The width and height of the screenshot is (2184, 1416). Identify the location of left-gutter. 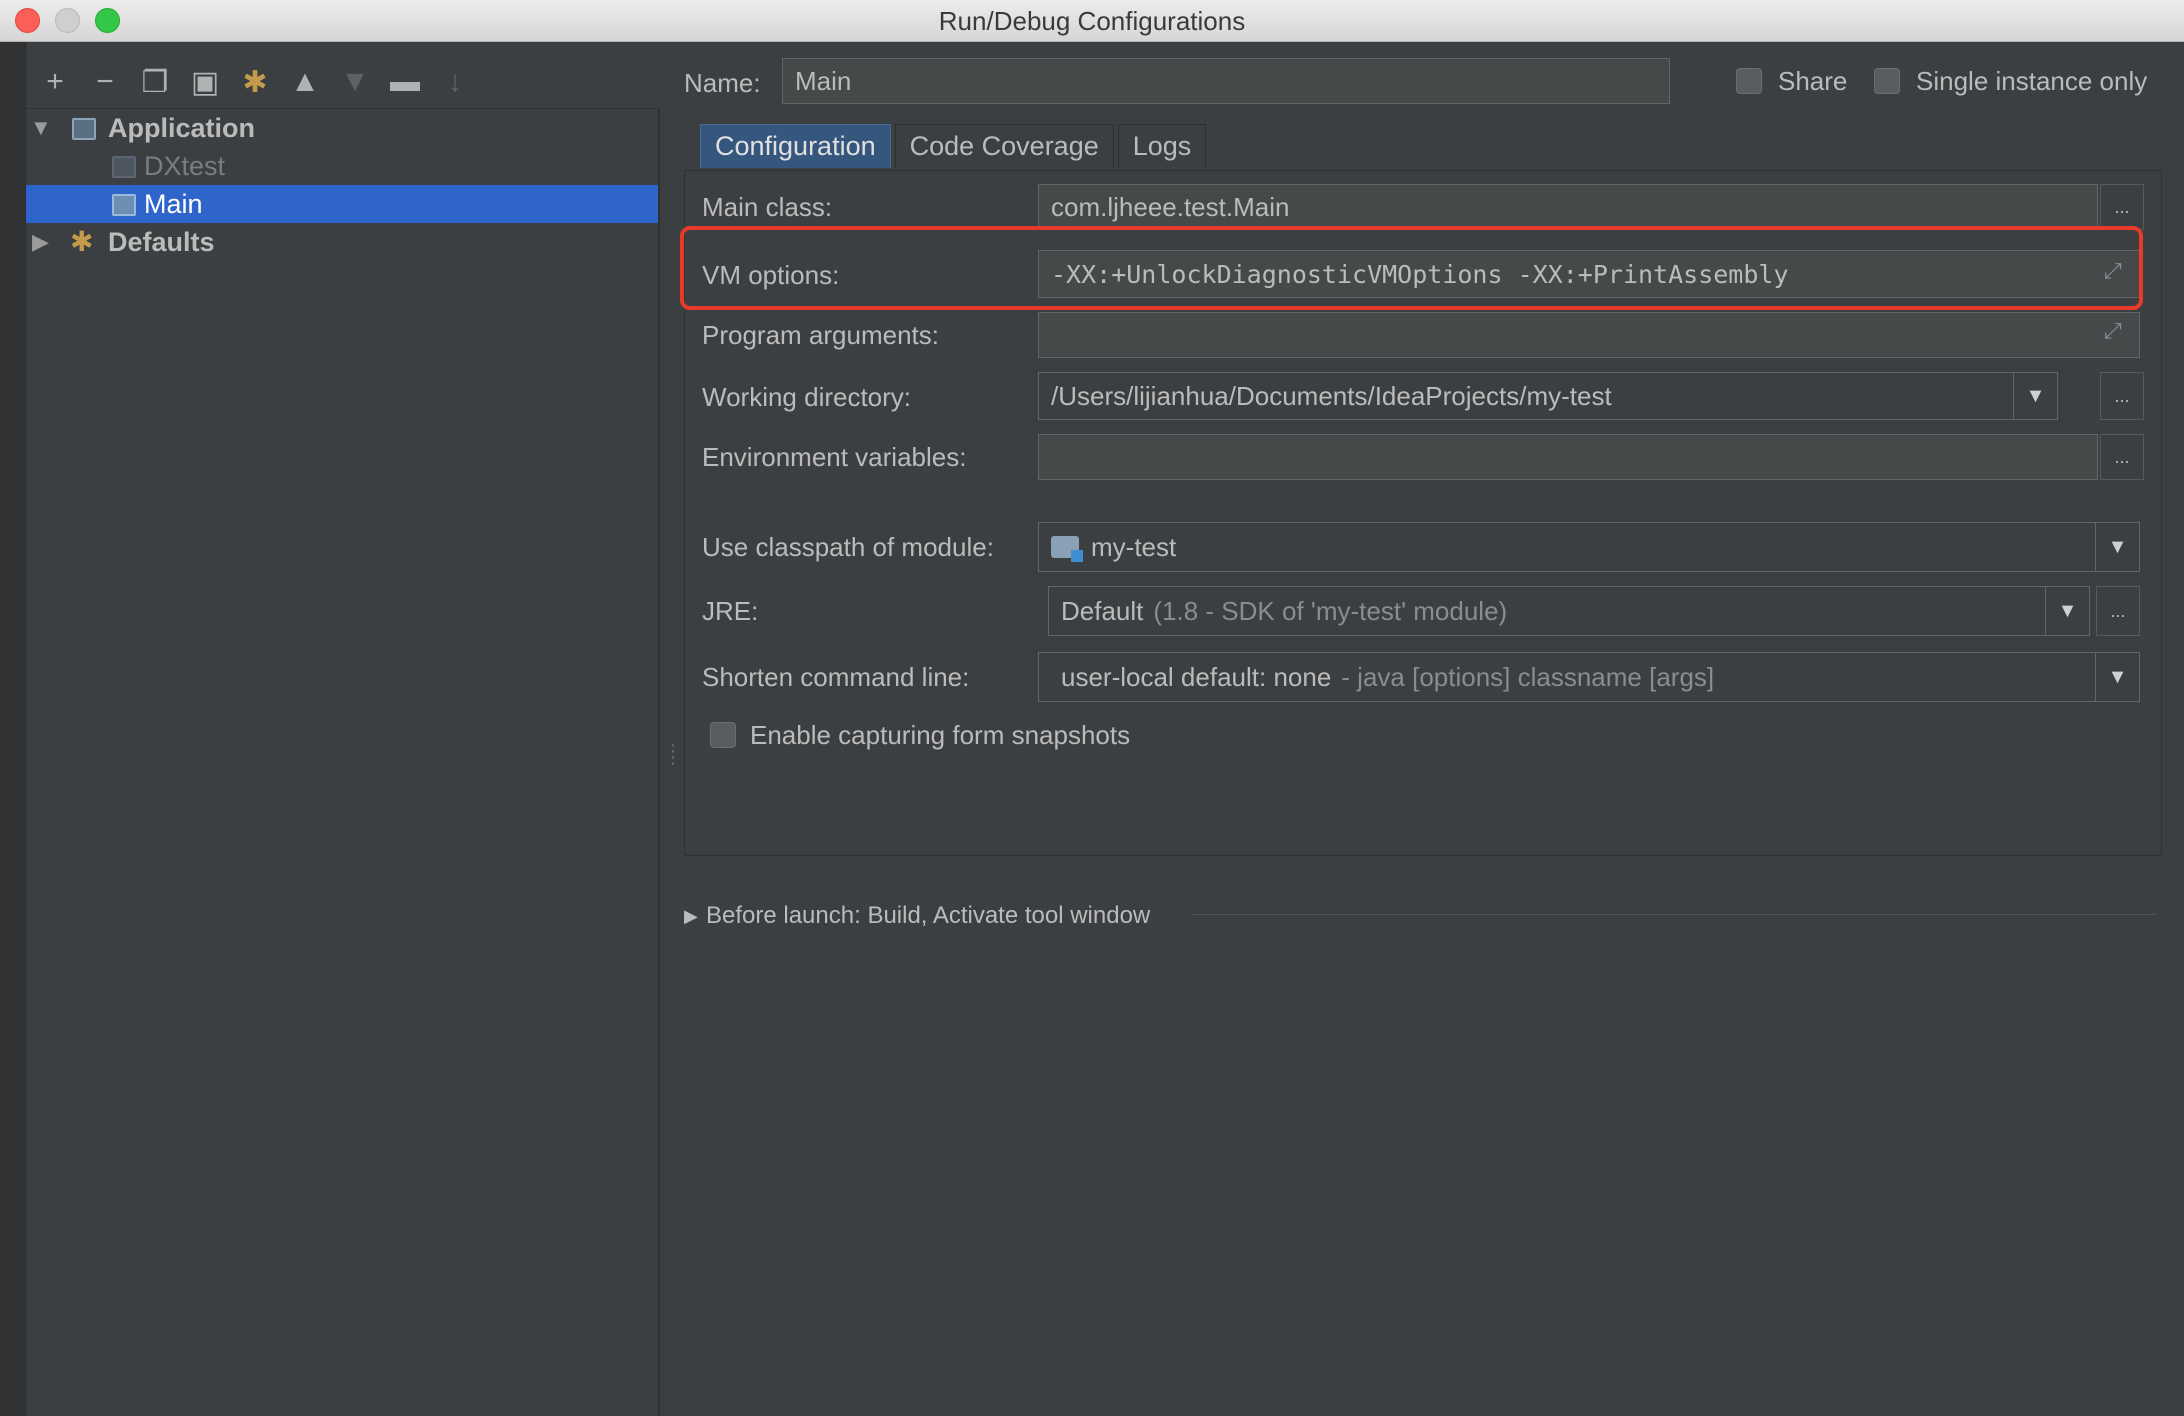
(13, 729).